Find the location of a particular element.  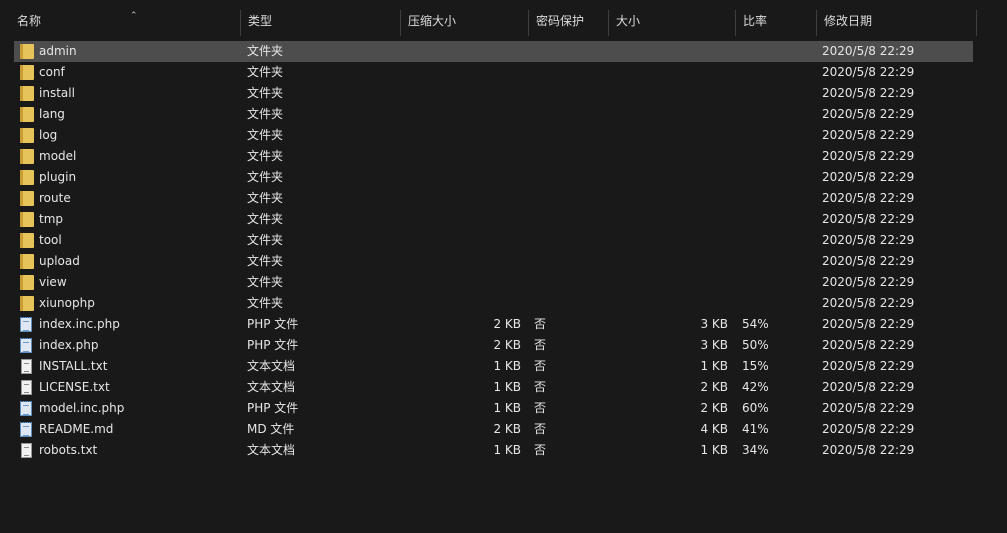

file-row: upload 文件夹 2020/5/8 22:29 is located at coordinates (493, 261).